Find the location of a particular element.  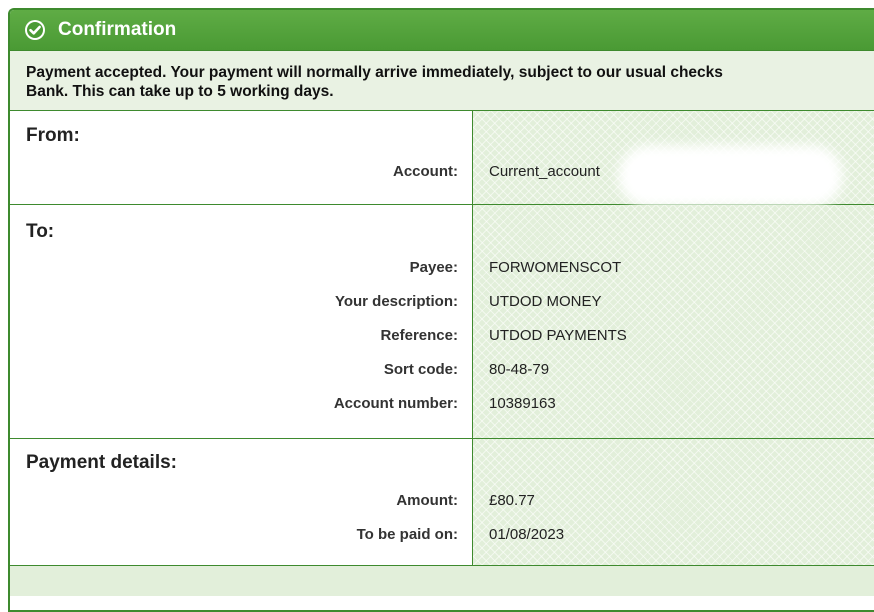

payee-label: Payee: is located at coordinates (433, 267).